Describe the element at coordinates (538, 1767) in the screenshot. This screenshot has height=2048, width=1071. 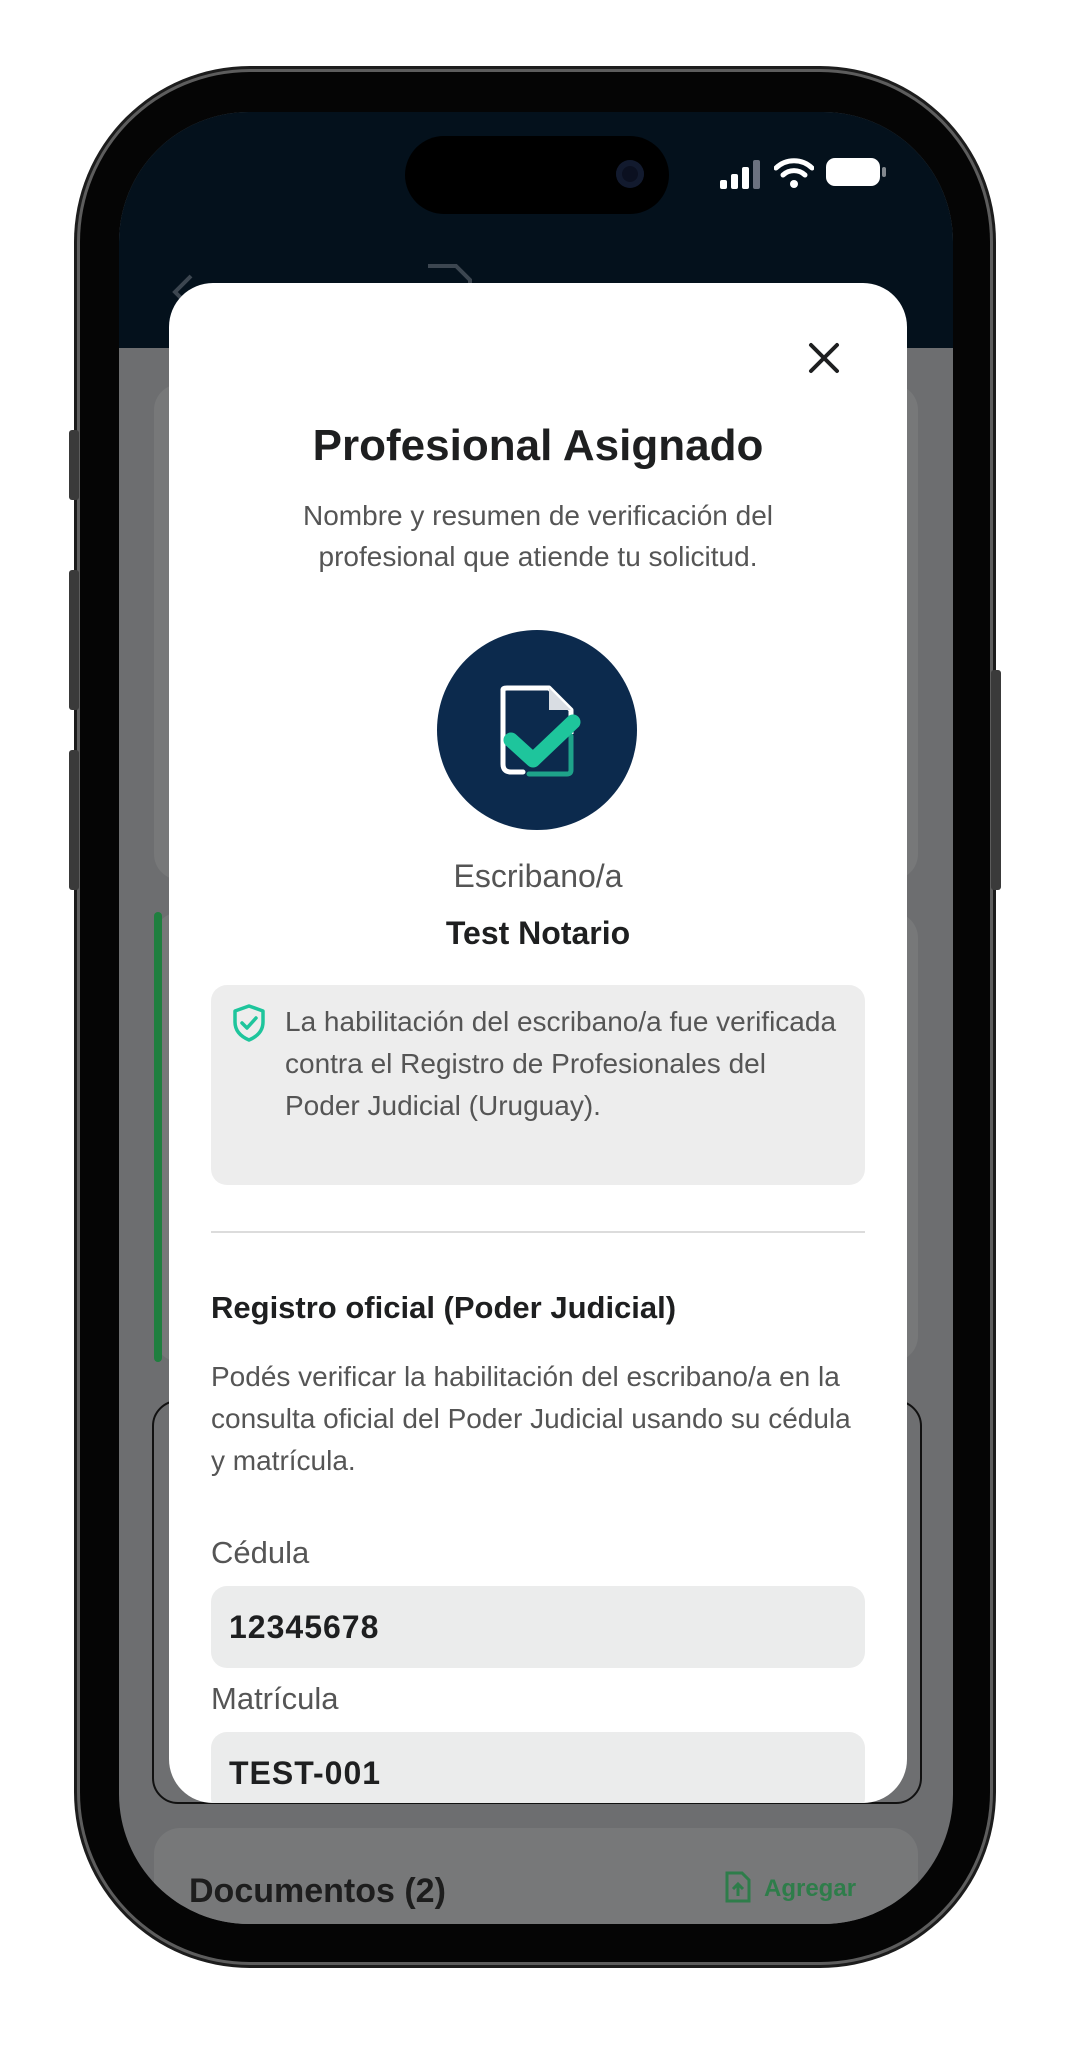
I see `matricula-field: TEST-001` at that location.